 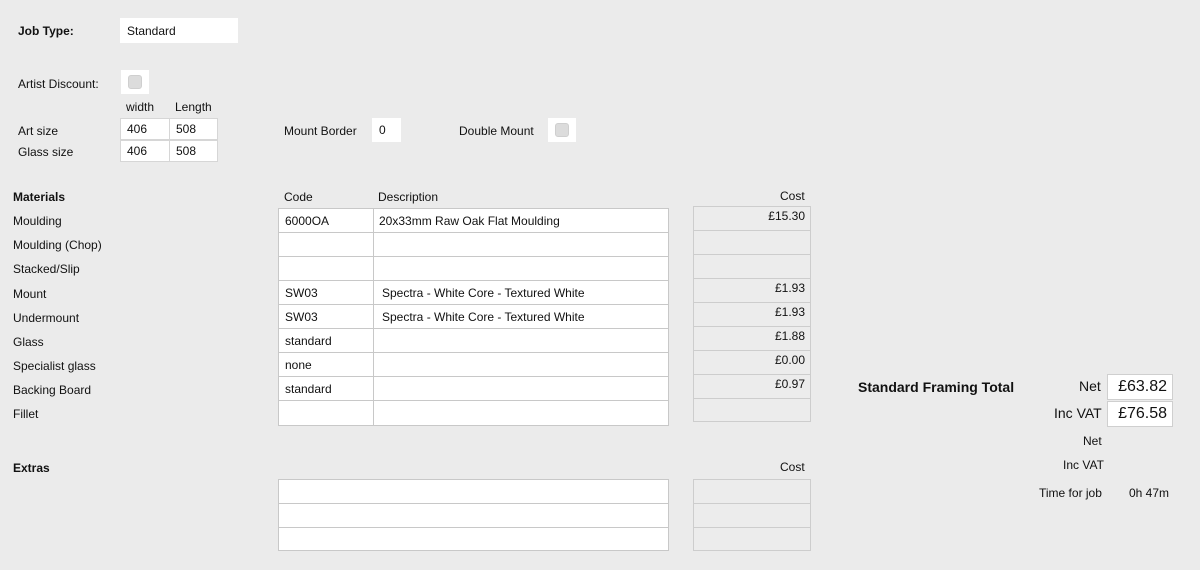 I want to click on material-label-backing-board: Backing Board, so click(x=52, y=390).